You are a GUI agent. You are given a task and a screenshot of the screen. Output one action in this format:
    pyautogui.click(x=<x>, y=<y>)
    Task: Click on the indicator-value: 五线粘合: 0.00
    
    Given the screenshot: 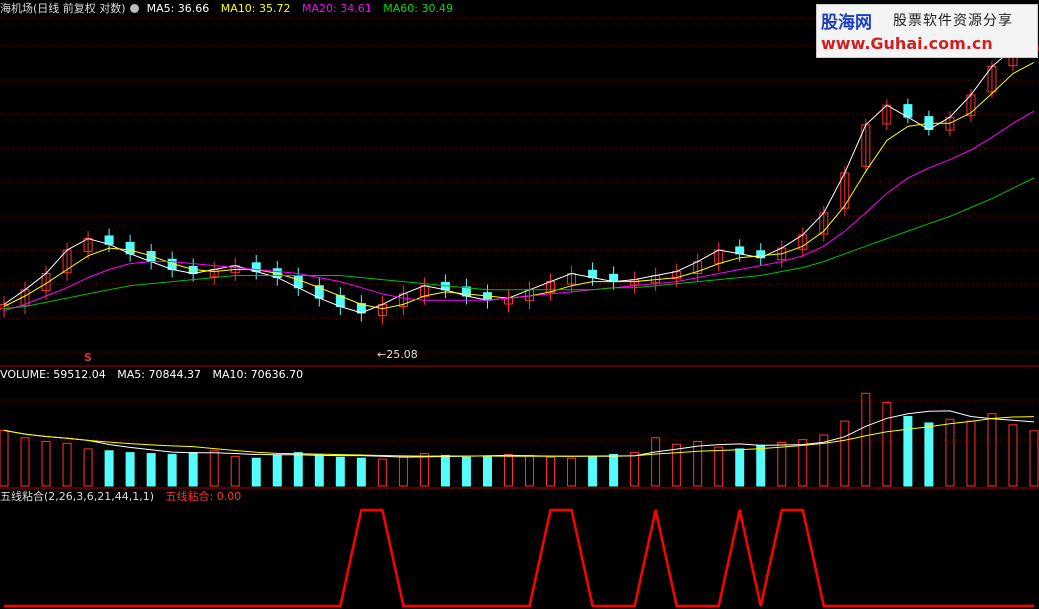 What is the action you would take?
    pyautogui.click(x=203, y=496)
    